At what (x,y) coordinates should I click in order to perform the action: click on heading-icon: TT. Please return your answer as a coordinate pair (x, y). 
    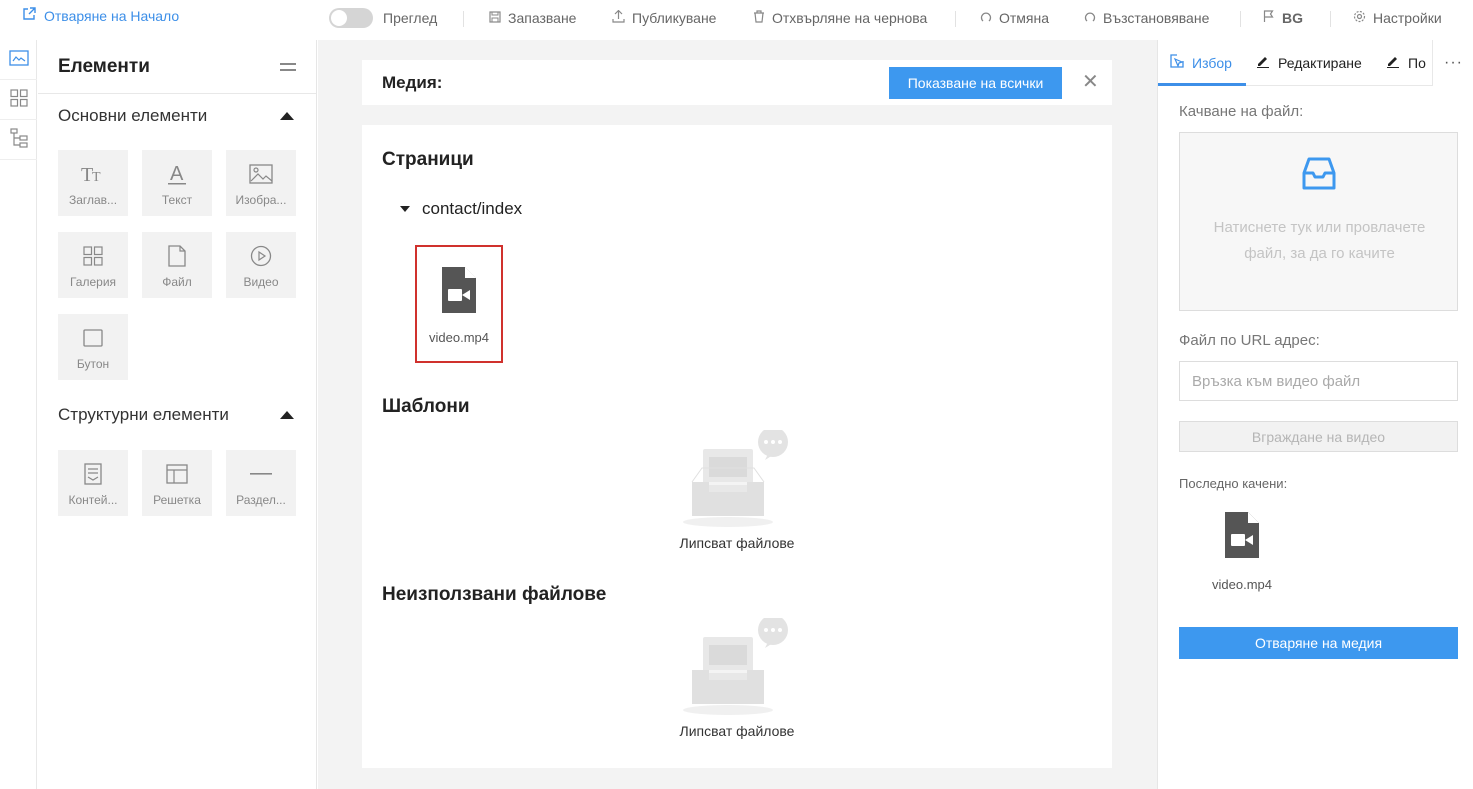
    Looking at the image, I should click on (93, 174).